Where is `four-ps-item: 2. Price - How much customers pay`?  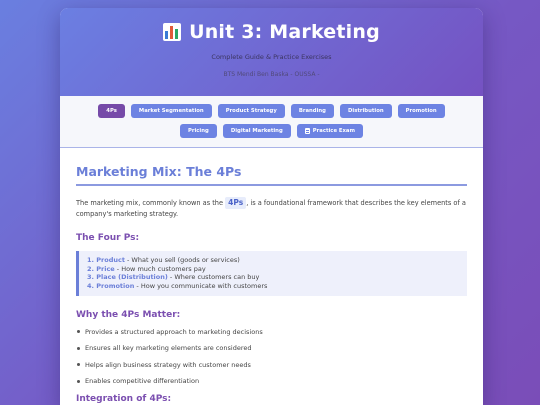 four-ps-item: 2. Price - How much customers pay is located at coordinates (146, 268).